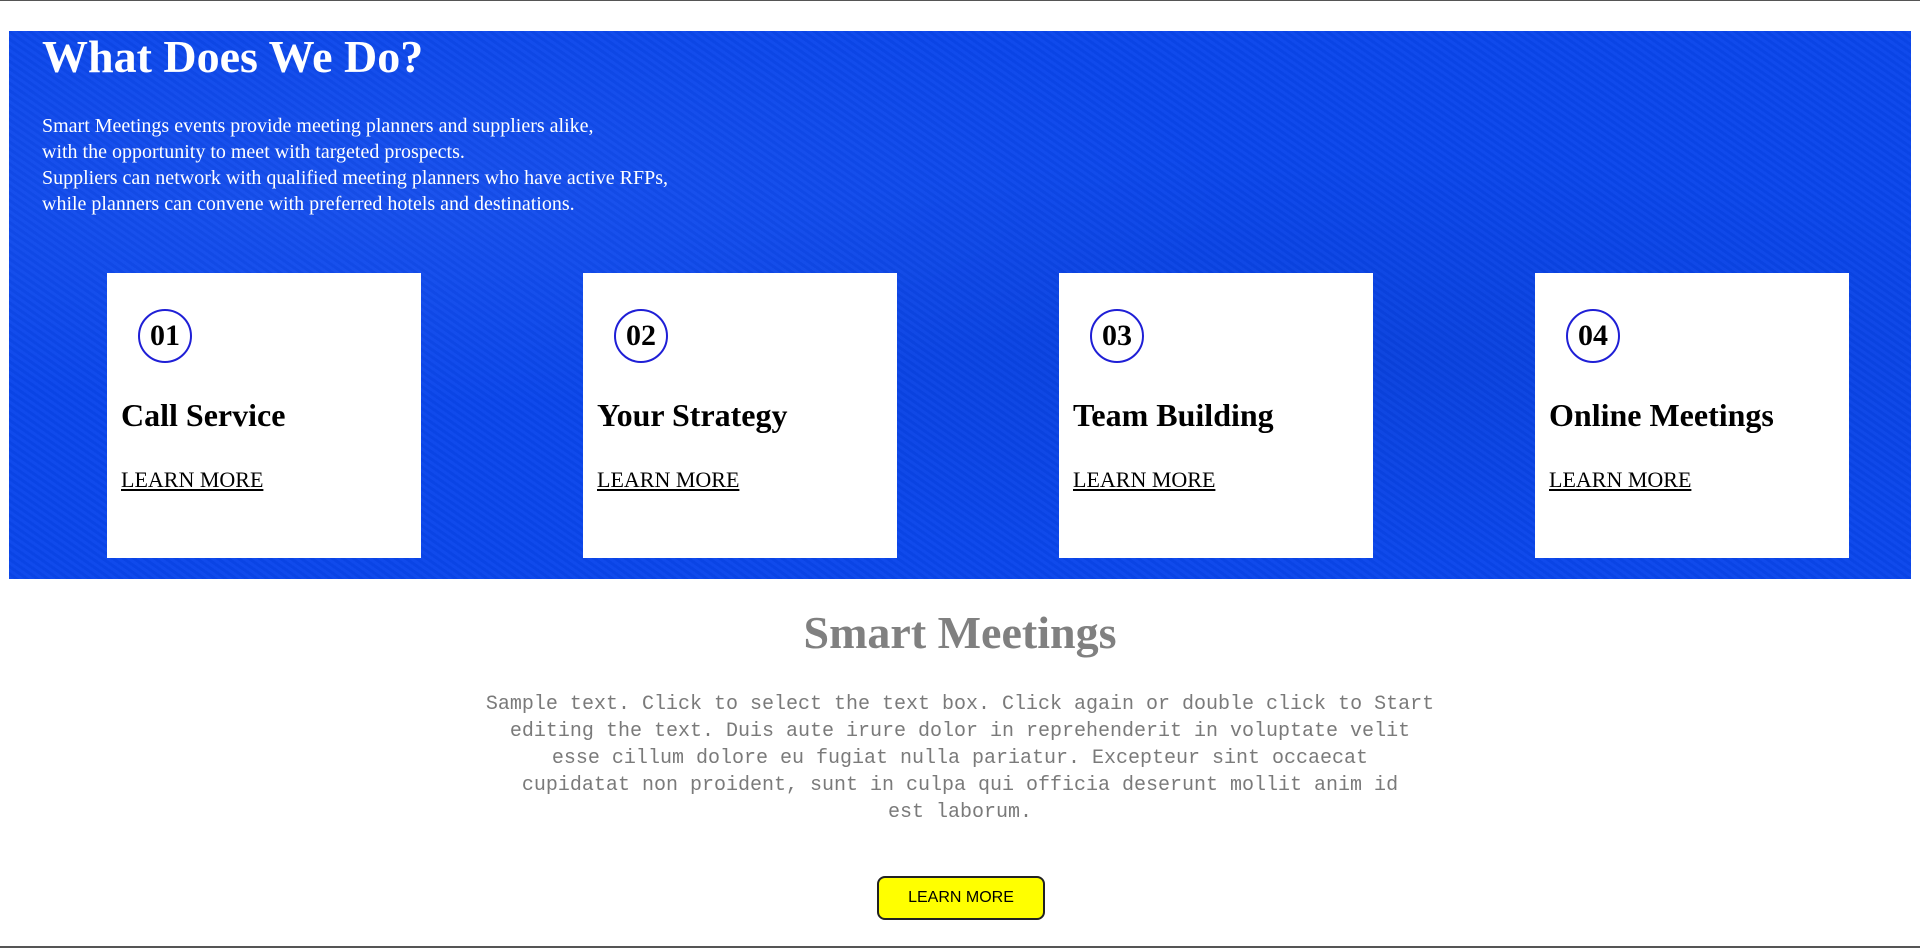 This screenshot has width=1920, height=948. I want to click on section-text-line: est laborum., so click(960, 812).